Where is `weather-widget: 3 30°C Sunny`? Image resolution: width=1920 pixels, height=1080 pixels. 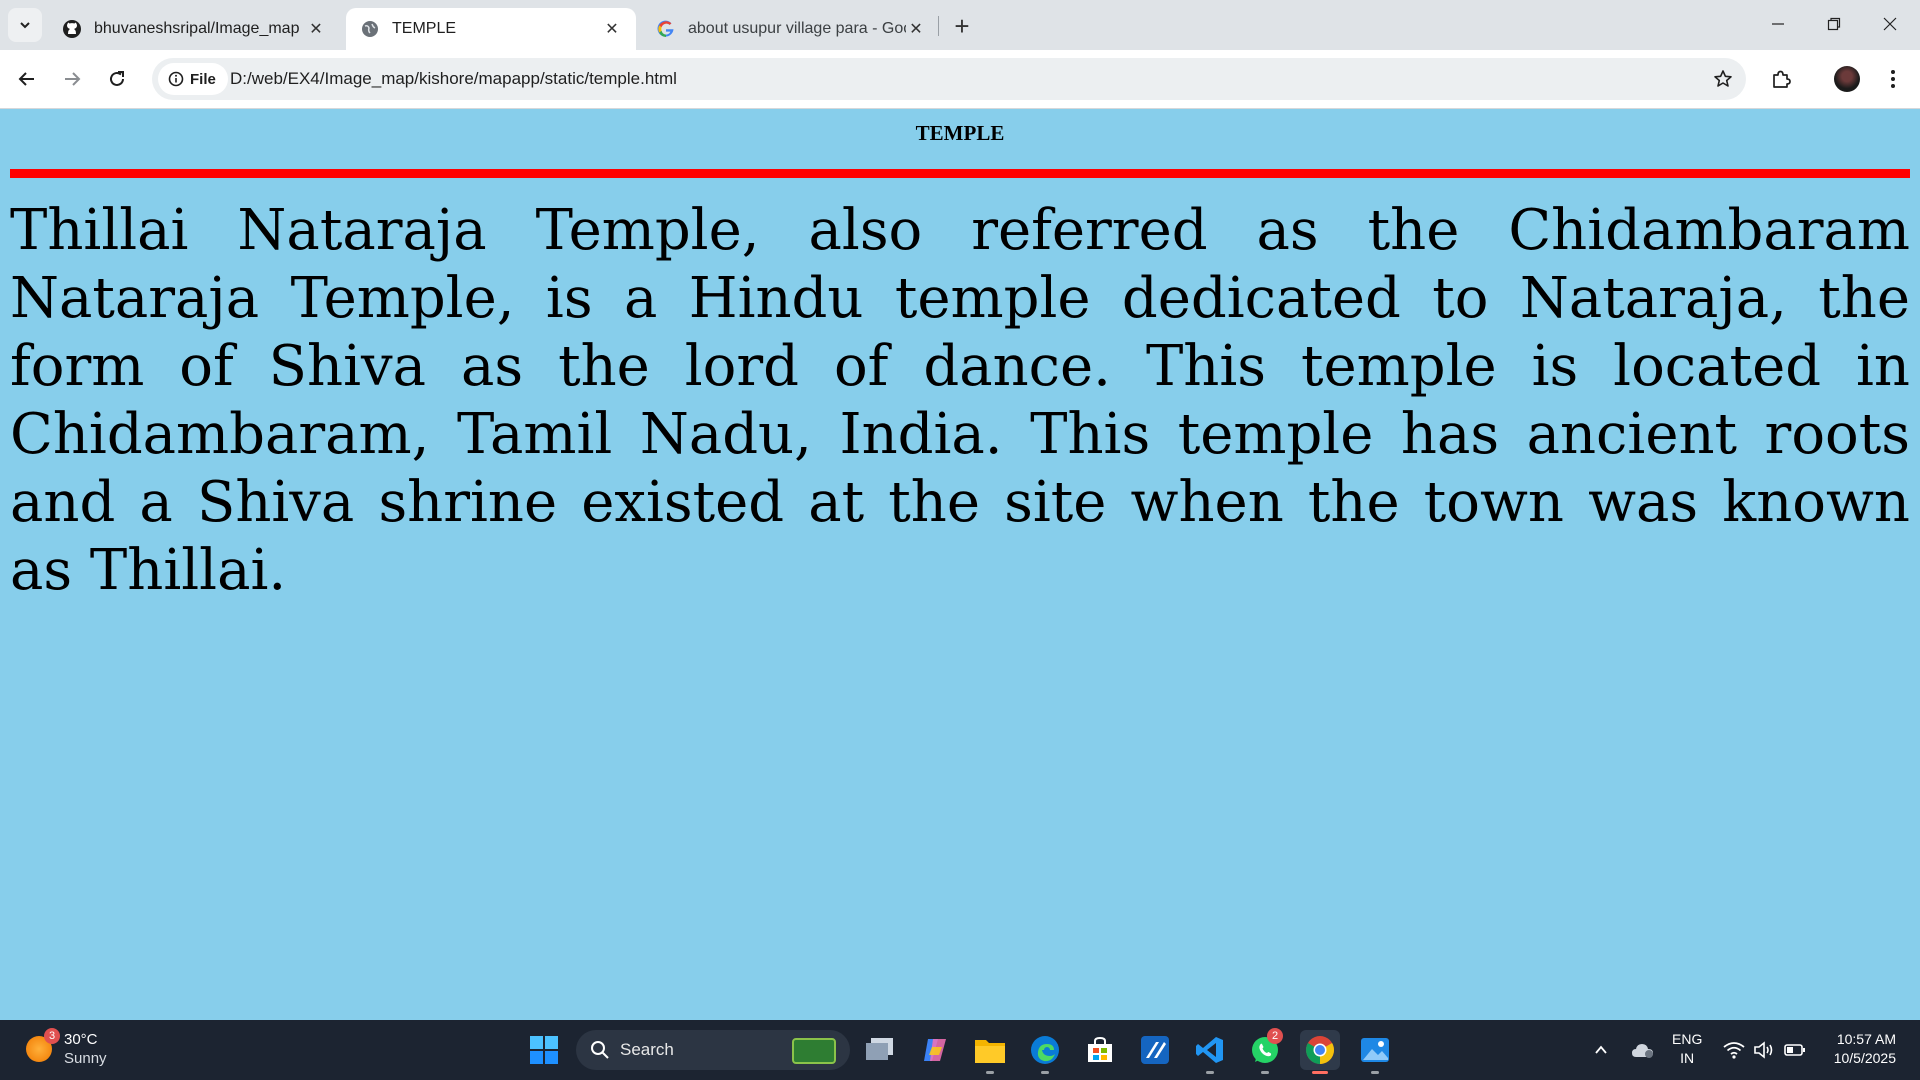 weather-widget: 3 30°C Sunny is located at coordinates (66, 1048).